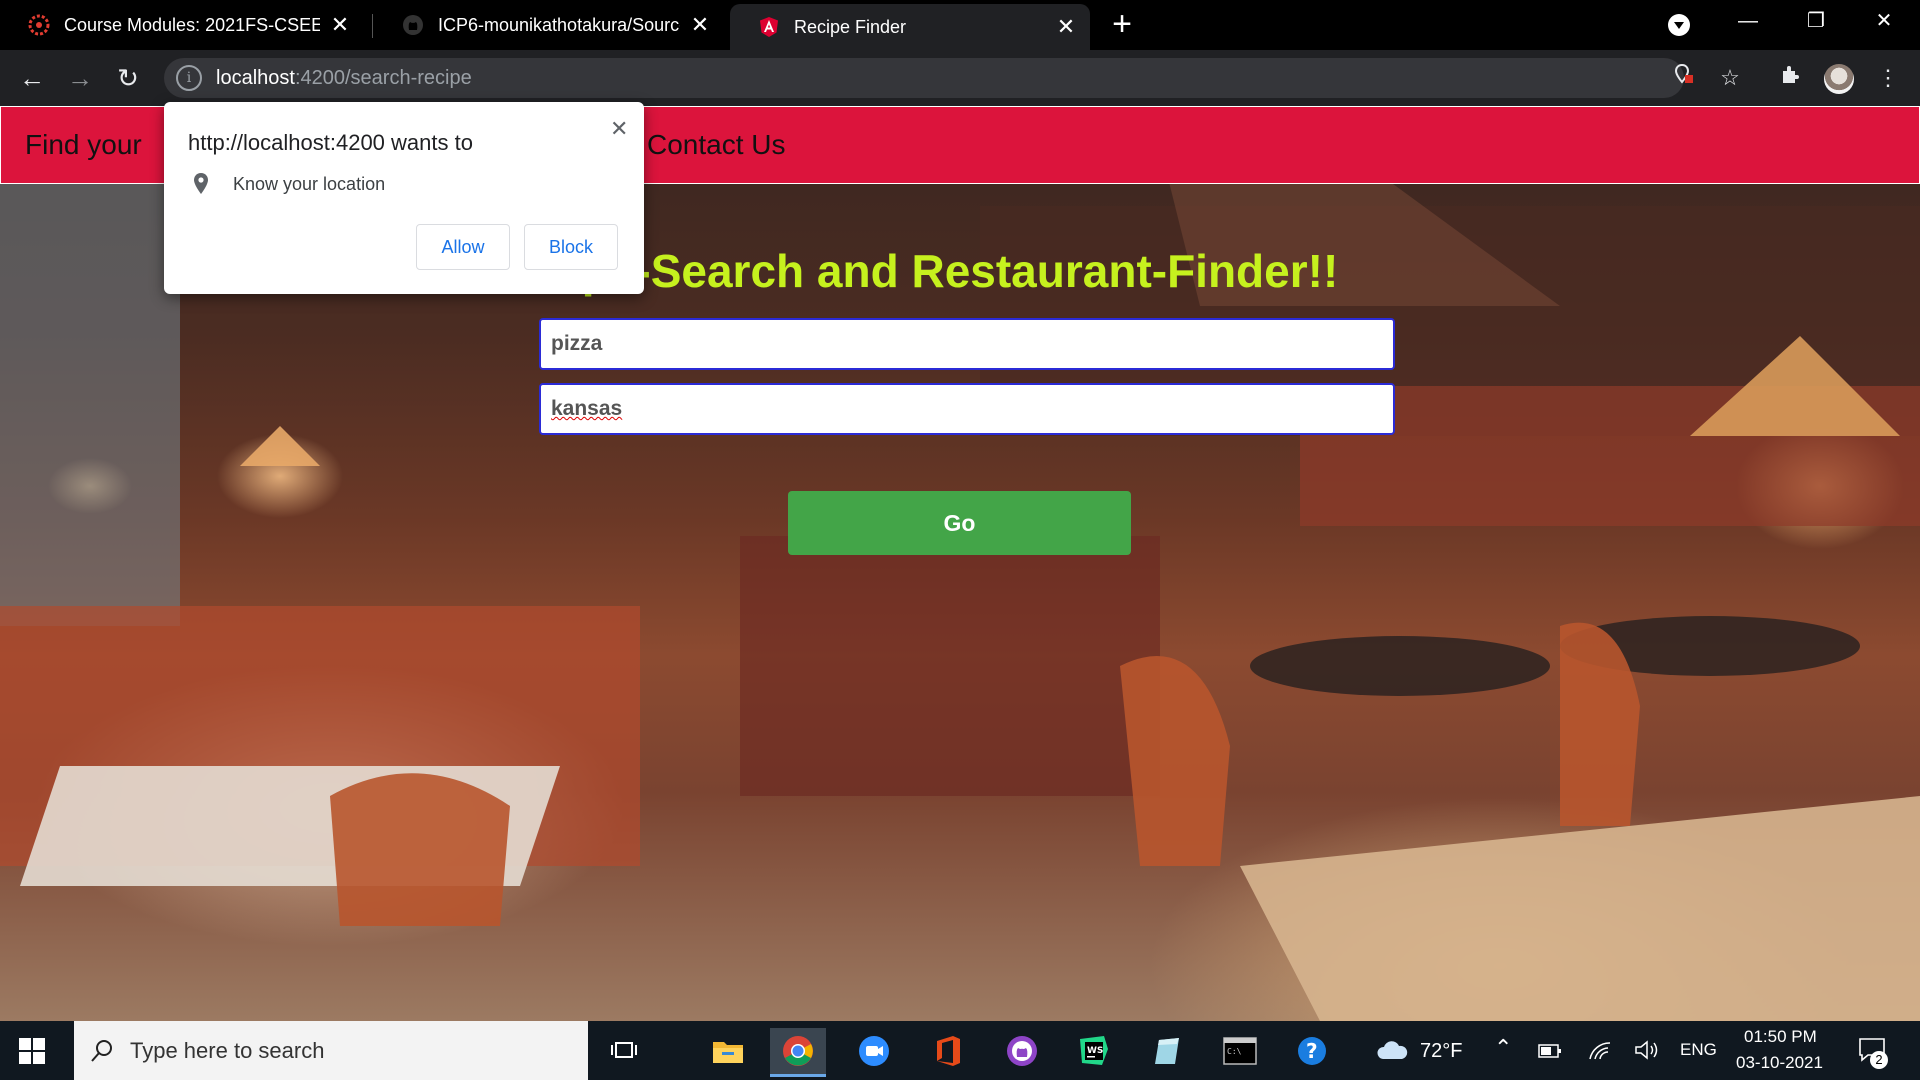 This screenshot has width=1920, height=1080. What do you see at coordinates (101, 1050) in the screenshot?
I see `search-icon` at bounding box center [101, 1050].